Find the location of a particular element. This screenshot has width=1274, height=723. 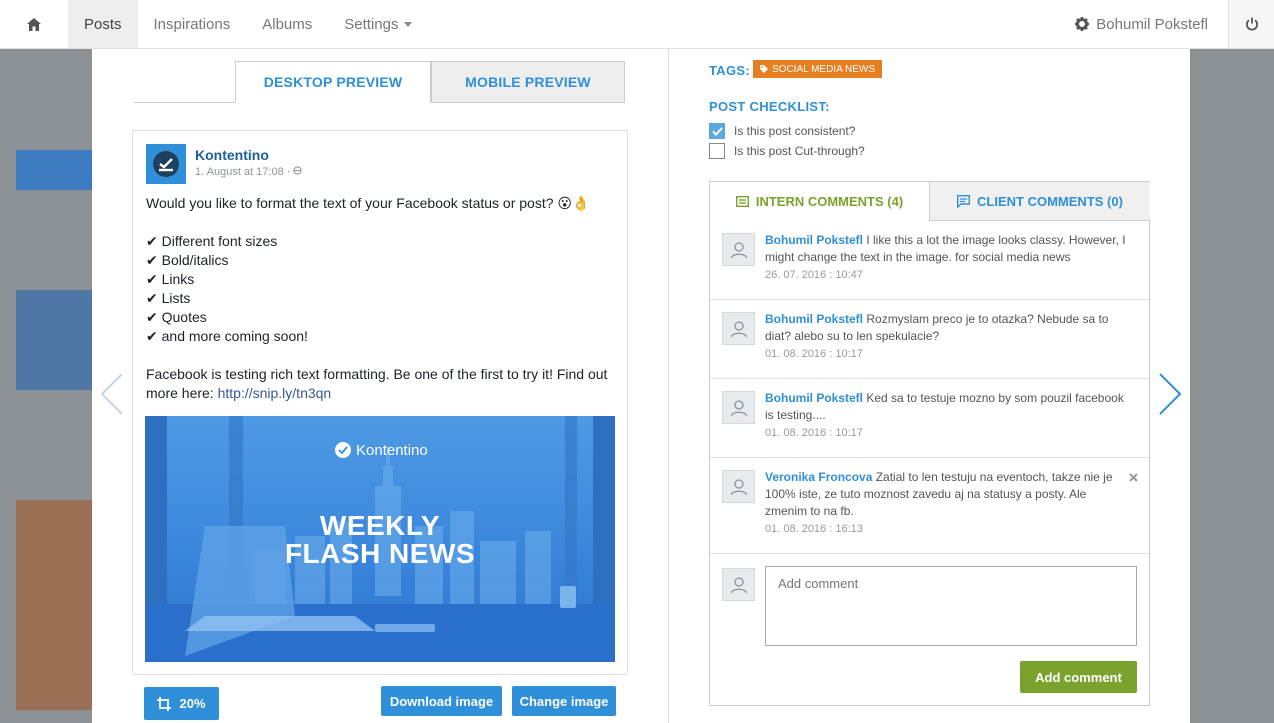

nav-settings: Settings is located at coordinates (378, 24).